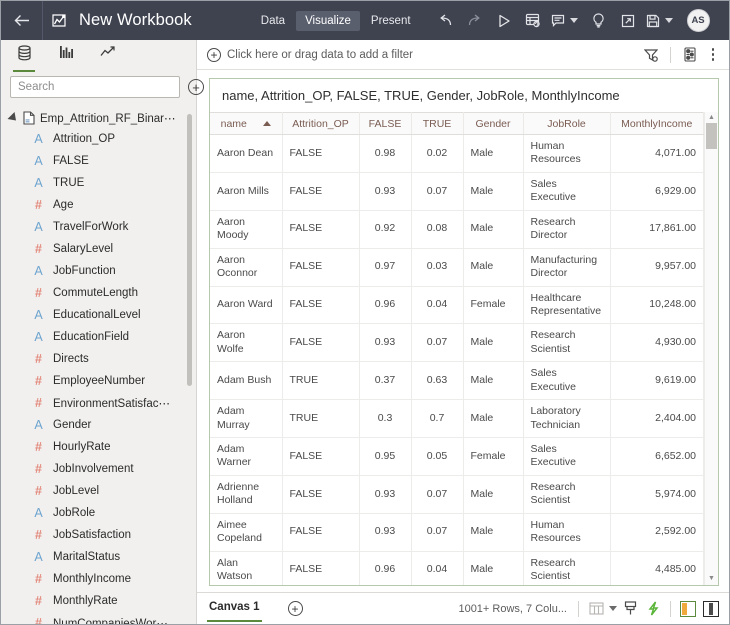  I want to click on tab-visualize: Visualize, so click(328, 20).